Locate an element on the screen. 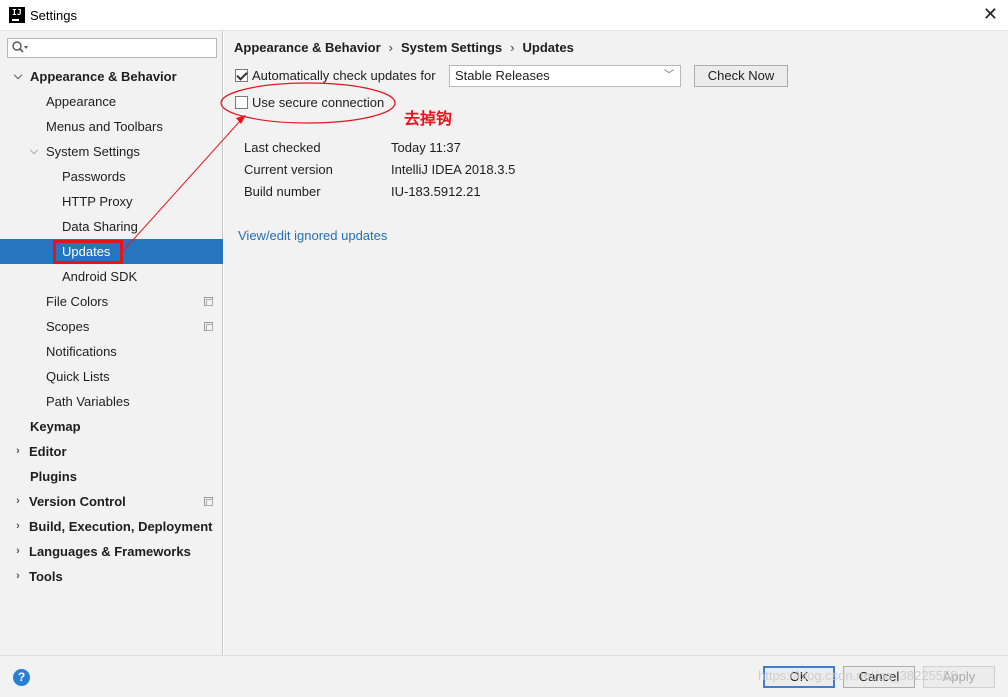 The height and width of the screenshot is (697, 1008). title-bar: IJ Settings ✕ is located at coordinates (504, 15).